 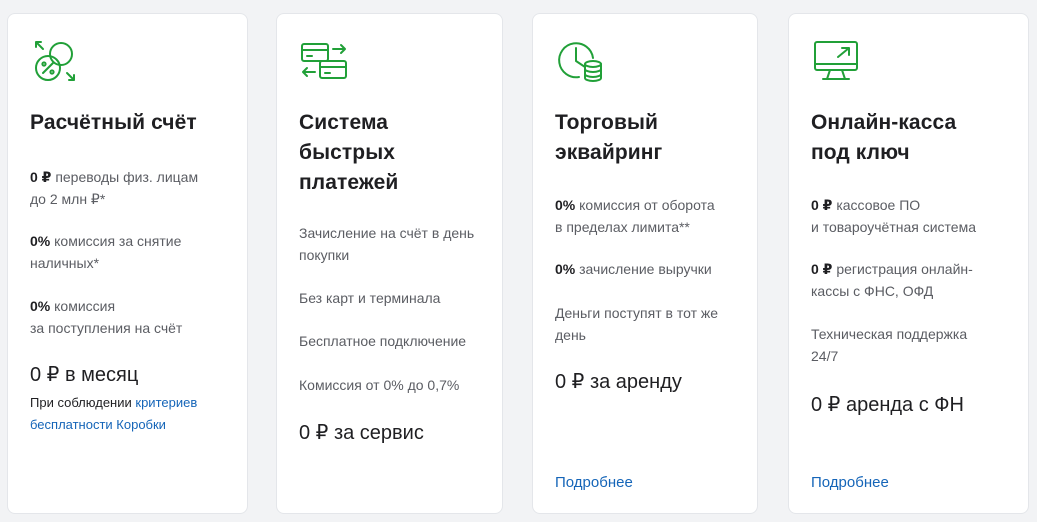 I want to click on feature-item: 0% комиссия за поступления на счёт, so click(x=106, y=317).